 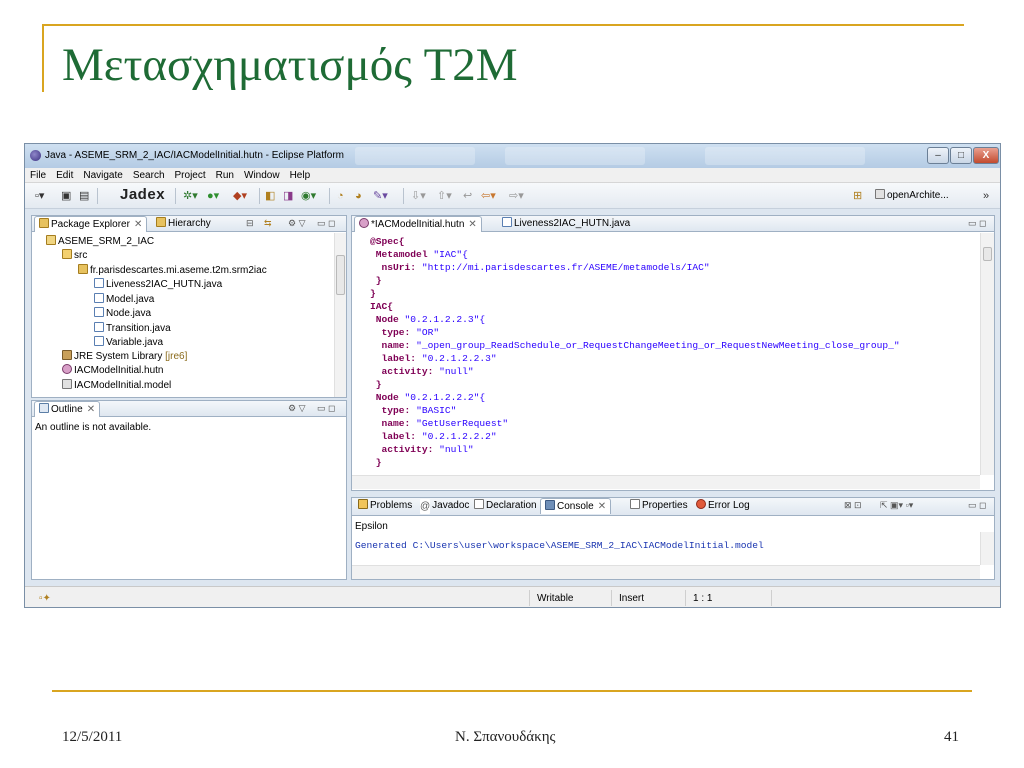 What do you see at coordinates (413, 410) in the screenshot?
I see `code-line: type: "BASIC"` at bounding box center [413, 410].